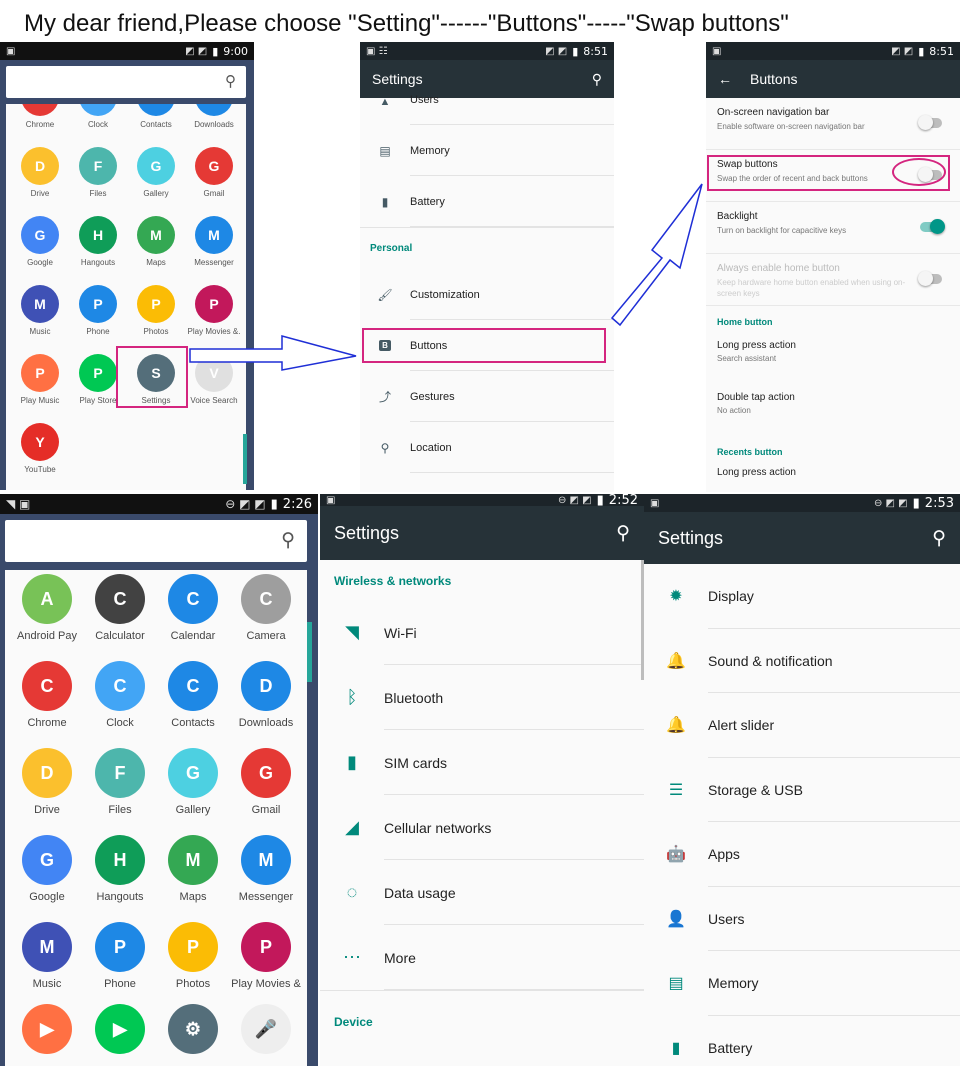  What do you see at coordinates (266, 686) in the screenshot?
I see `downloads-icon: D` at bounding box center [266, 686].